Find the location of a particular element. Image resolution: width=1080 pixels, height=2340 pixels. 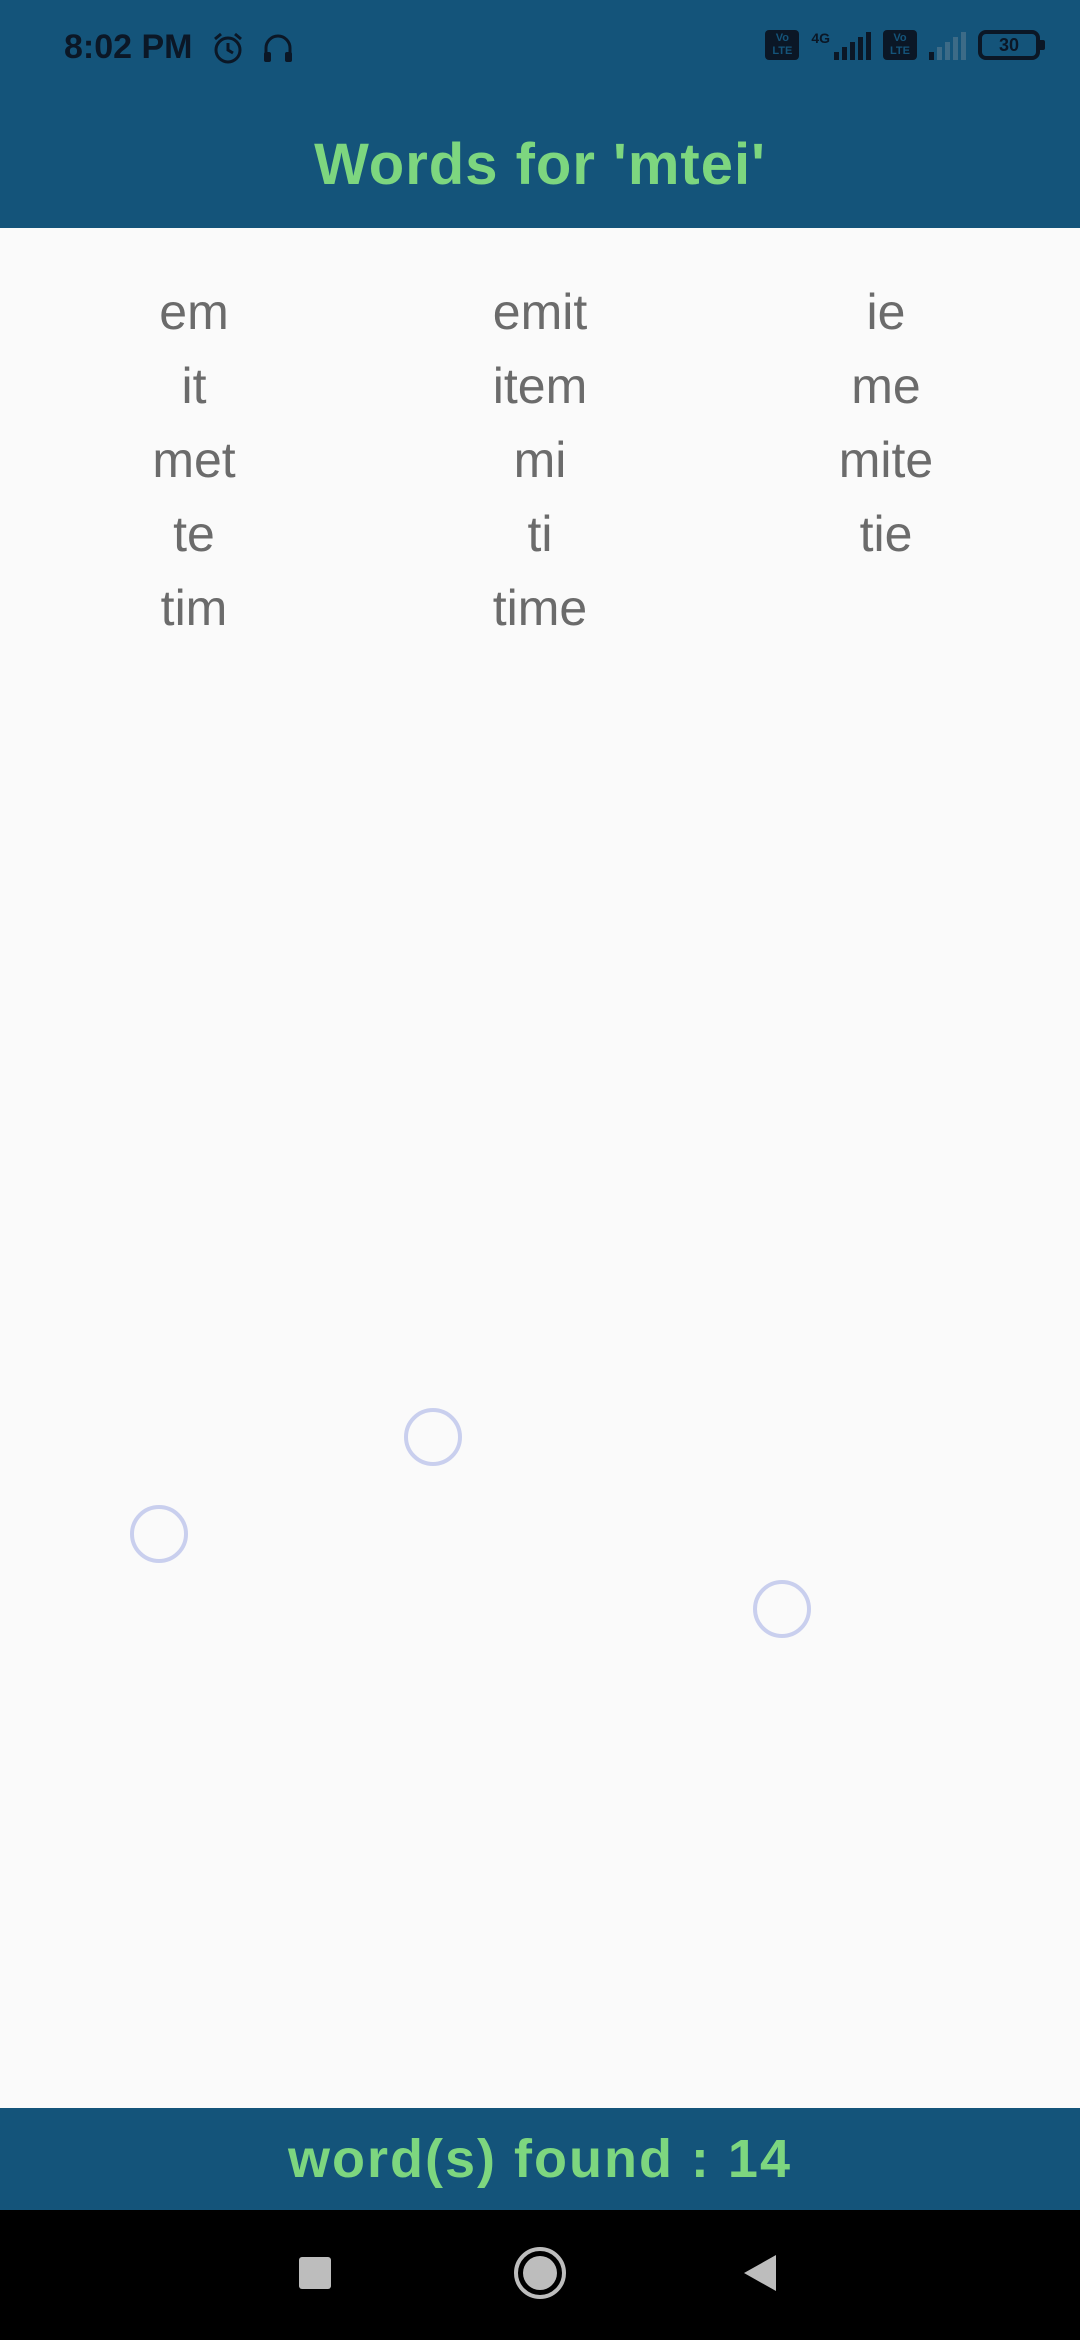

home-circle-icon is located at coordinates (540, 2275).